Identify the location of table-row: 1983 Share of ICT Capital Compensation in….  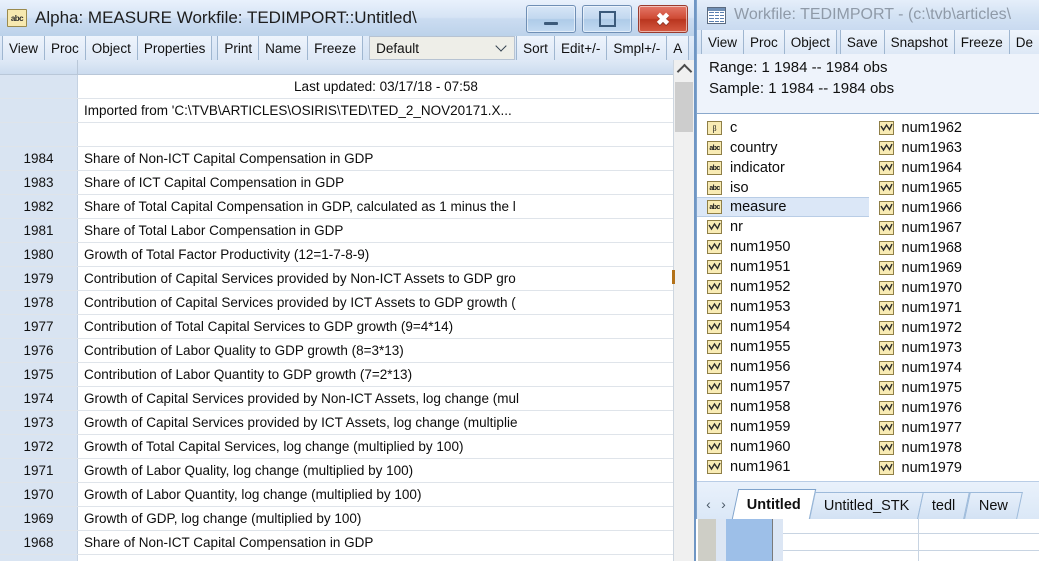
(347, 183).